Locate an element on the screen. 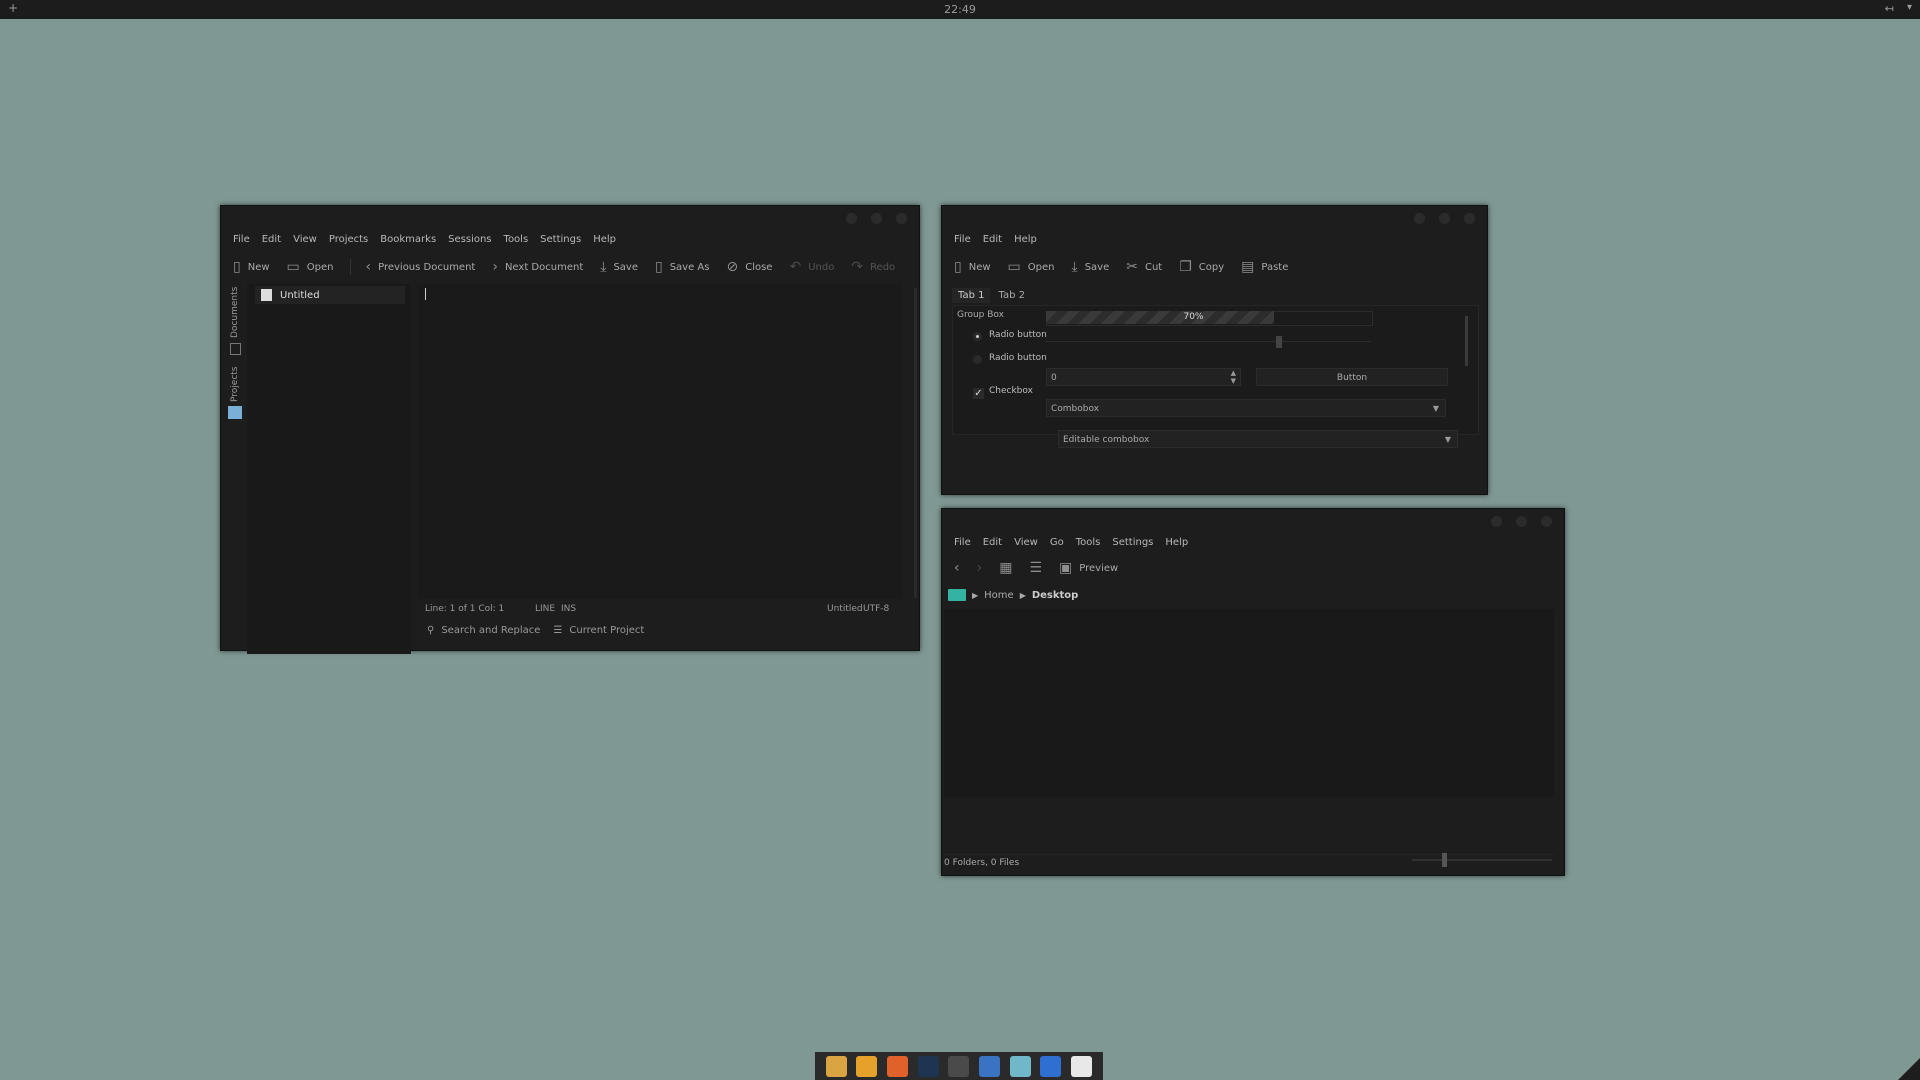 The width and height of the screenshot is (1920, 1080). paste-button: ▤ Paste is located at coordinates (1264, 267).